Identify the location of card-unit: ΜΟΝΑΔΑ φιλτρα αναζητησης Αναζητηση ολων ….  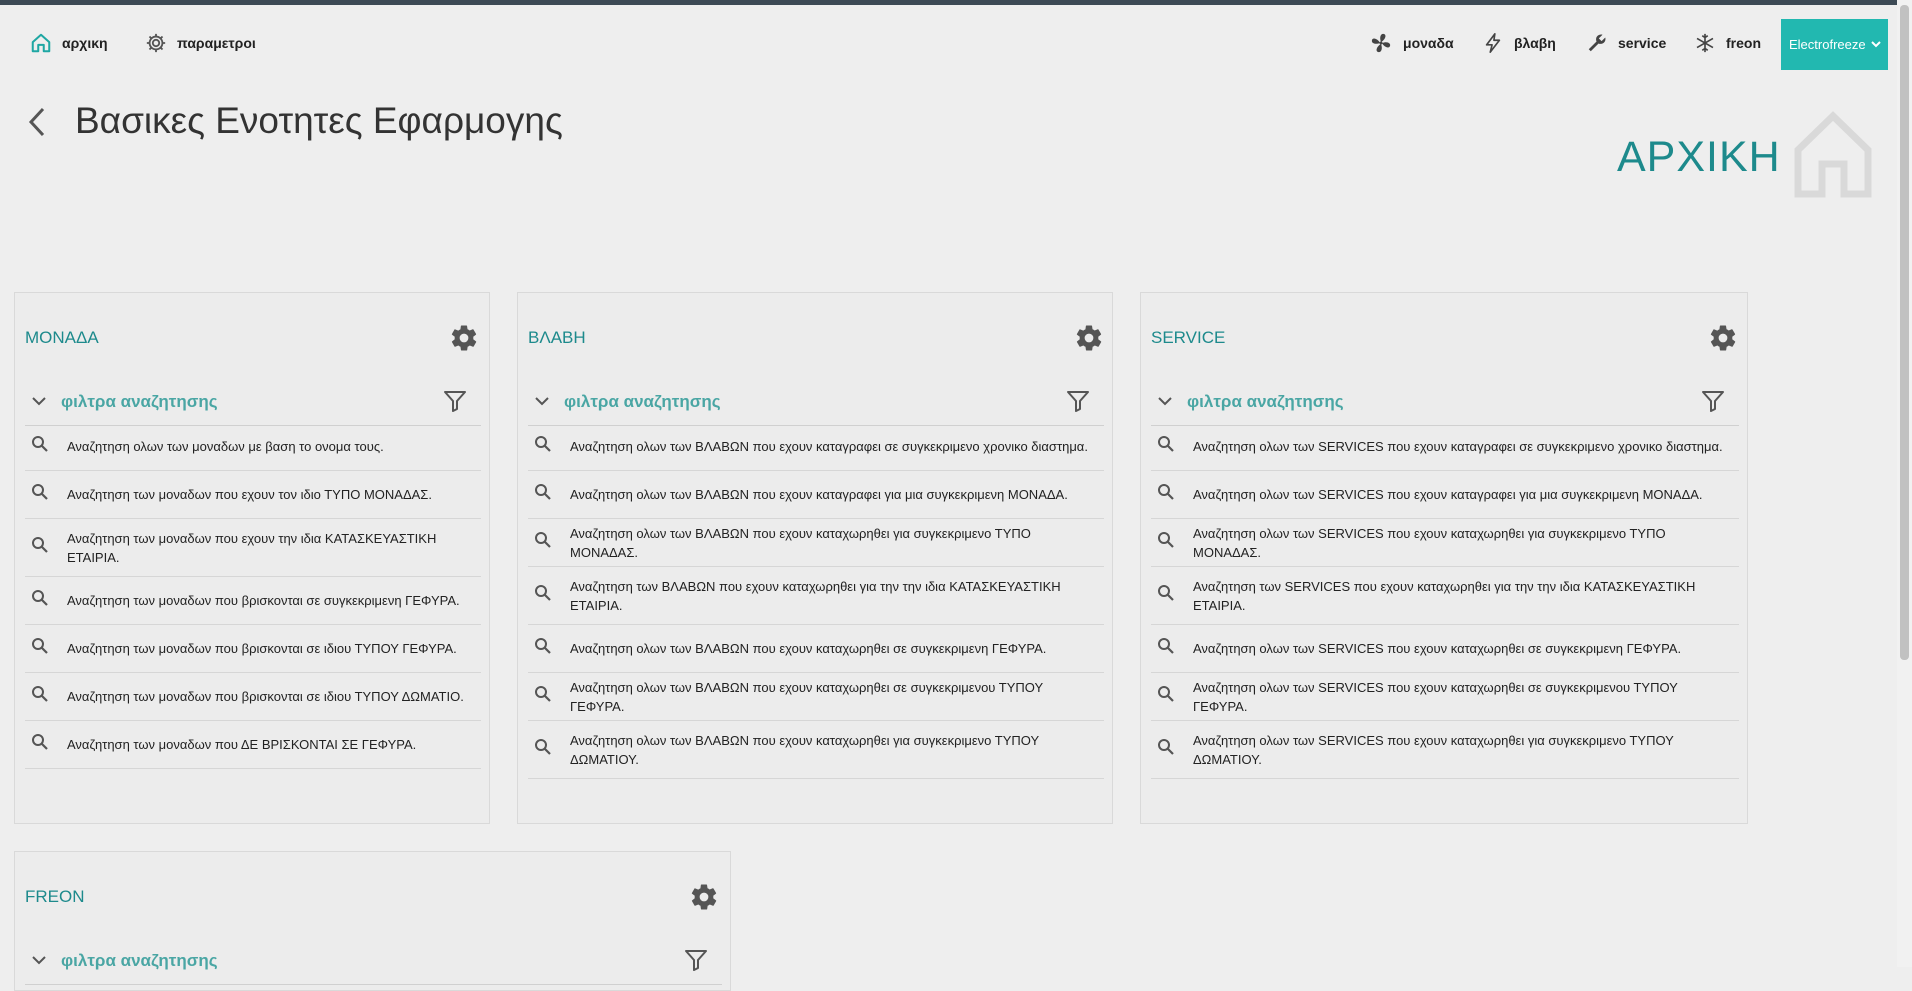
(252, 558).